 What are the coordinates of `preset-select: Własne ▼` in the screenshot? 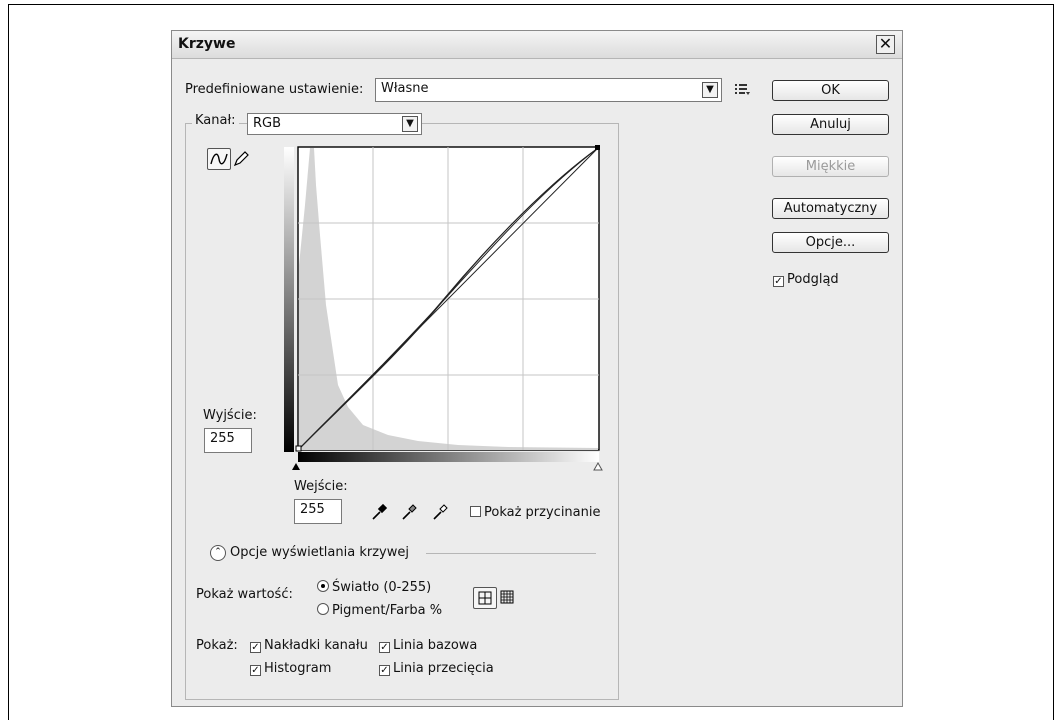 It's located at (548, 90).